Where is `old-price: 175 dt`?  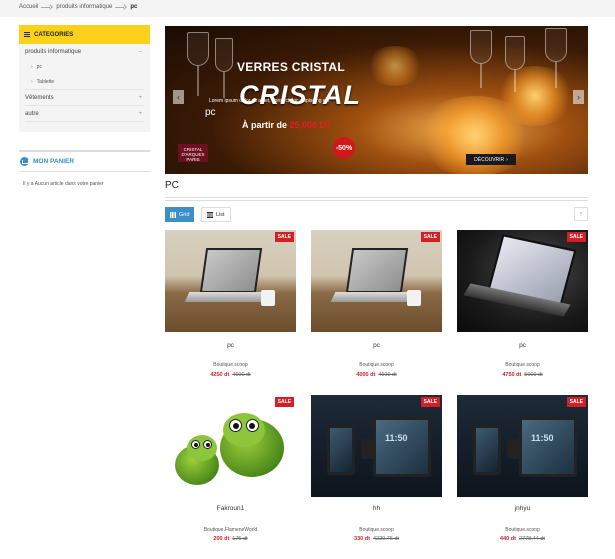 old-price: 175 dt is located at coordinates (240, 539).